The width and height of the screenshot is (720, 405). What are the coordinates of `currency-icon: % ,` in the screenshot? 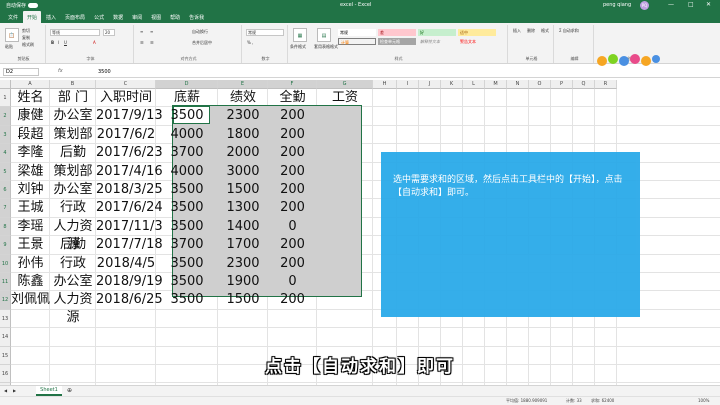 It's located at (250, 42).